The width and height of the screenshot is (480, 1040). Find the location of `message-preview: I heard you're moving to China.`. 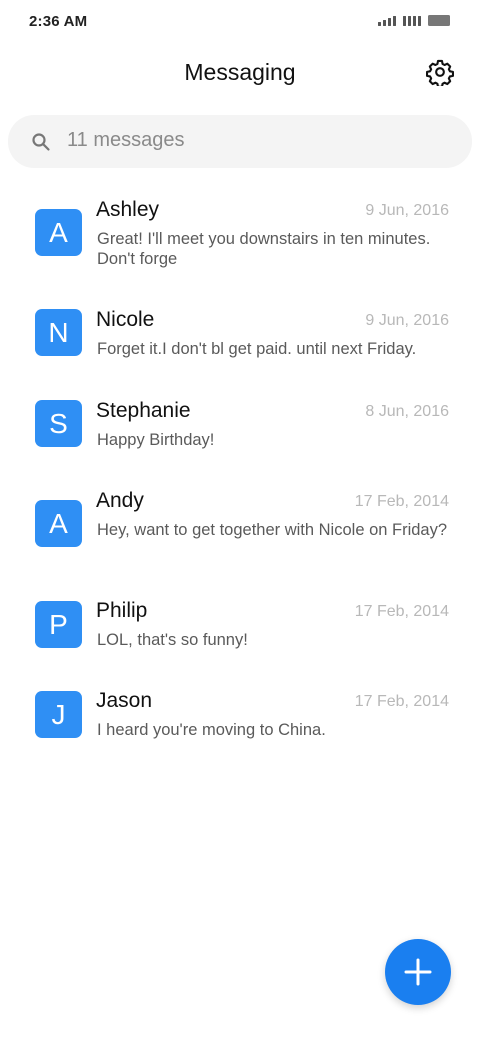

message-preview: I heard you're moving to China. is located at coordinates (211, 730).